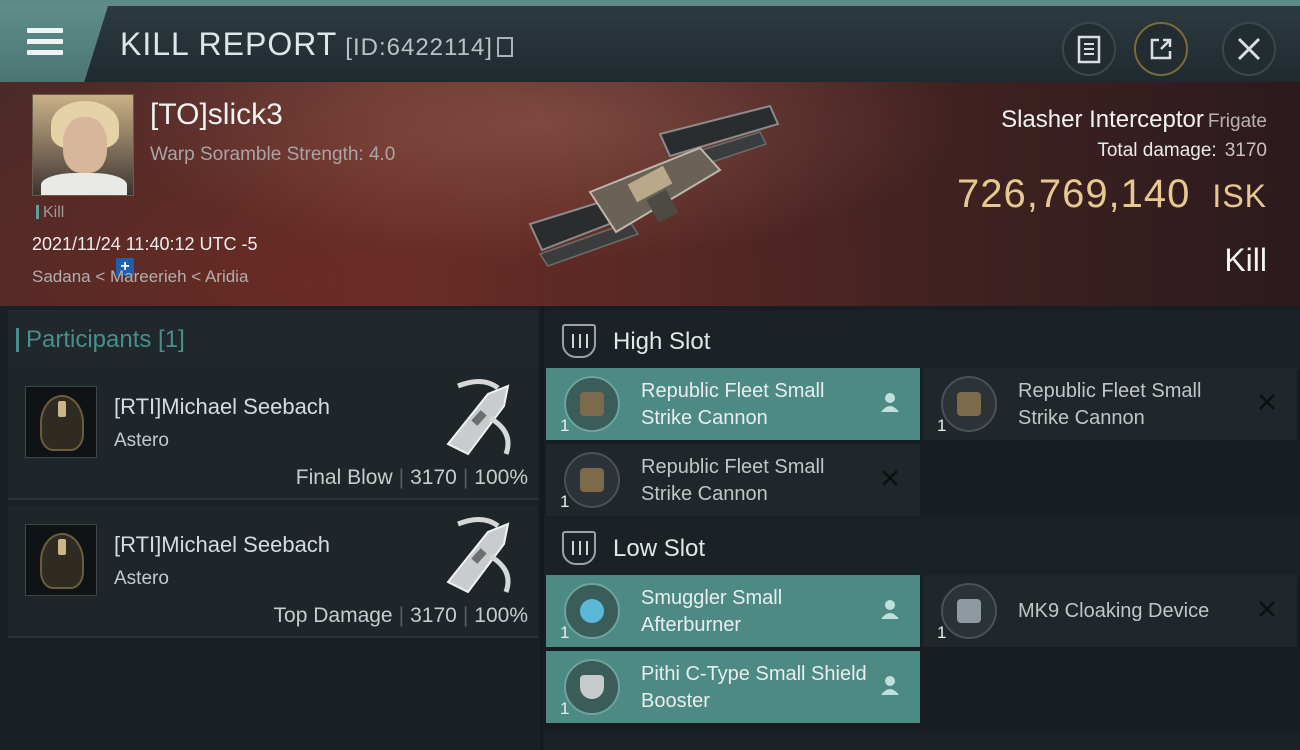 This screenshot has height=750, width=1300. I want to click on share-button, so click(1161, 49).